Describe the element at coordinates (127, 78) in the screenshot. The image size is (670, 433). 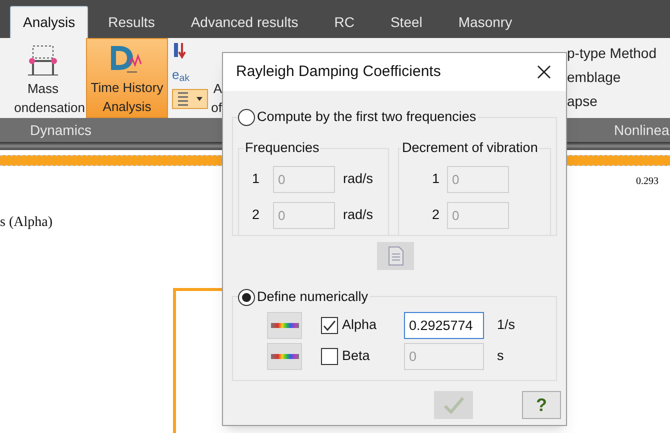
I see `time-history-button: Time History Analysis` at that location.